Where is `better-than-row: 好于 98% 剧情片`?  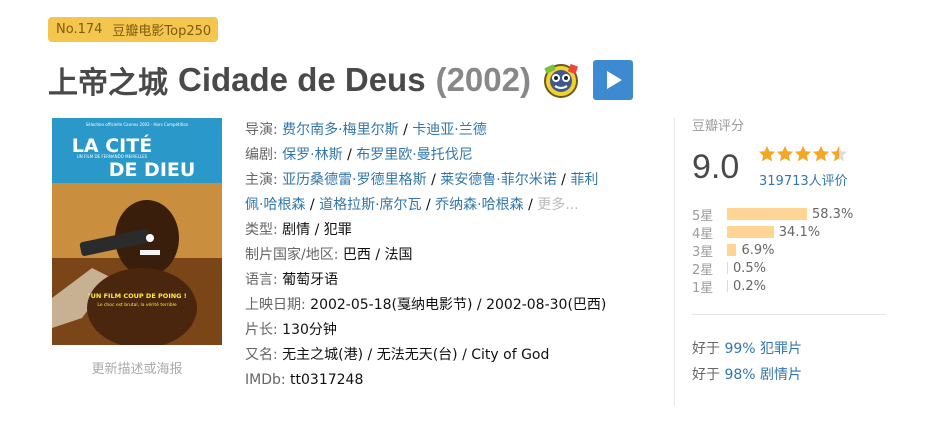
better-than-row: 好于 98% 剧情片 is located at coordinates (747, 375).